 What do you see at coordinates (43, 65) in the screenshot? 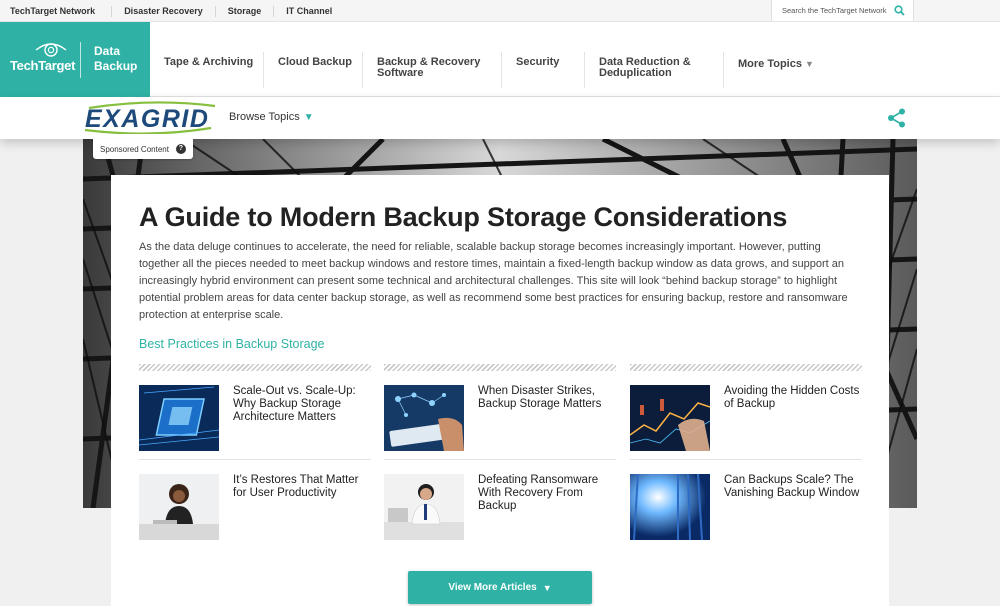
I see `brand-logo-text: TechTarget` at bounding box center [43, 65].